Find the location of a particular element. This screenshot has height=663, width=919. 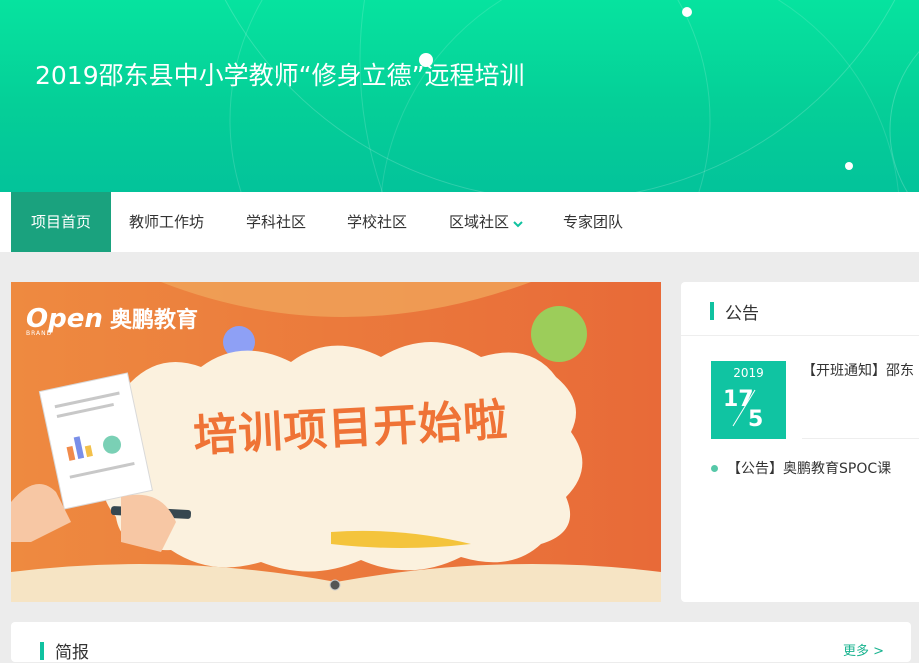

brief-panel: 简报 更多 > is located at coordinates (461, 642).